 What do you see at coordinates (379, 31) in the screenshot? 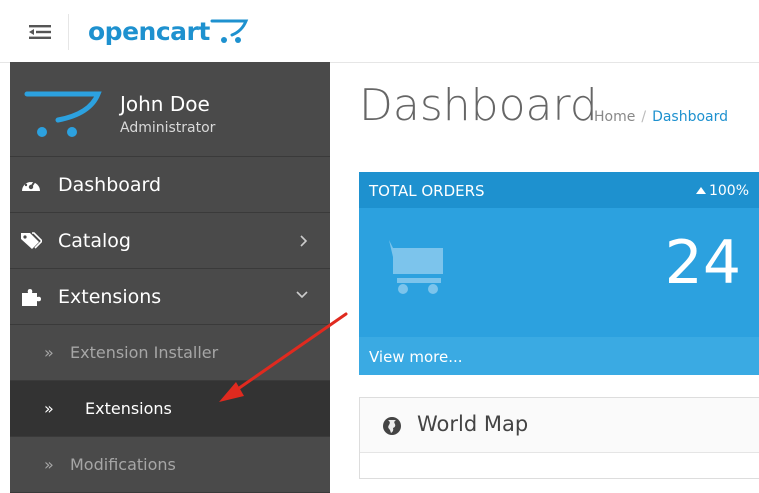
I see `top-header: opencart` at bounding box center [379, 31].